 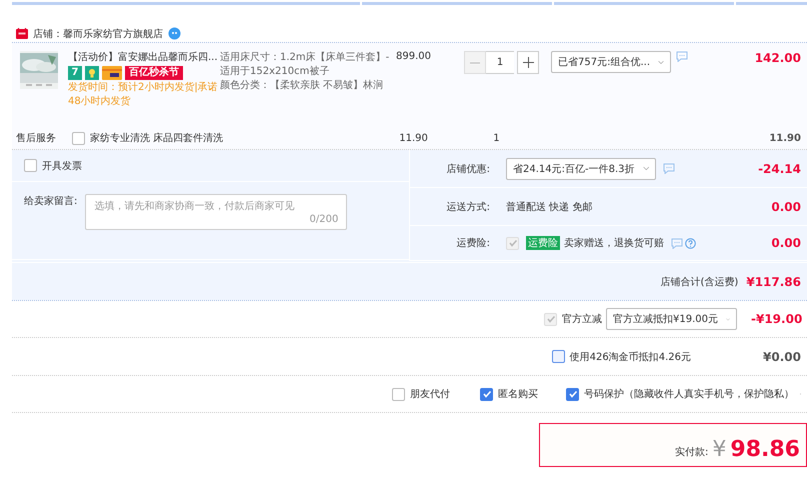 I want to click on row-label: 运送方式:, so click(x=468, y=207).